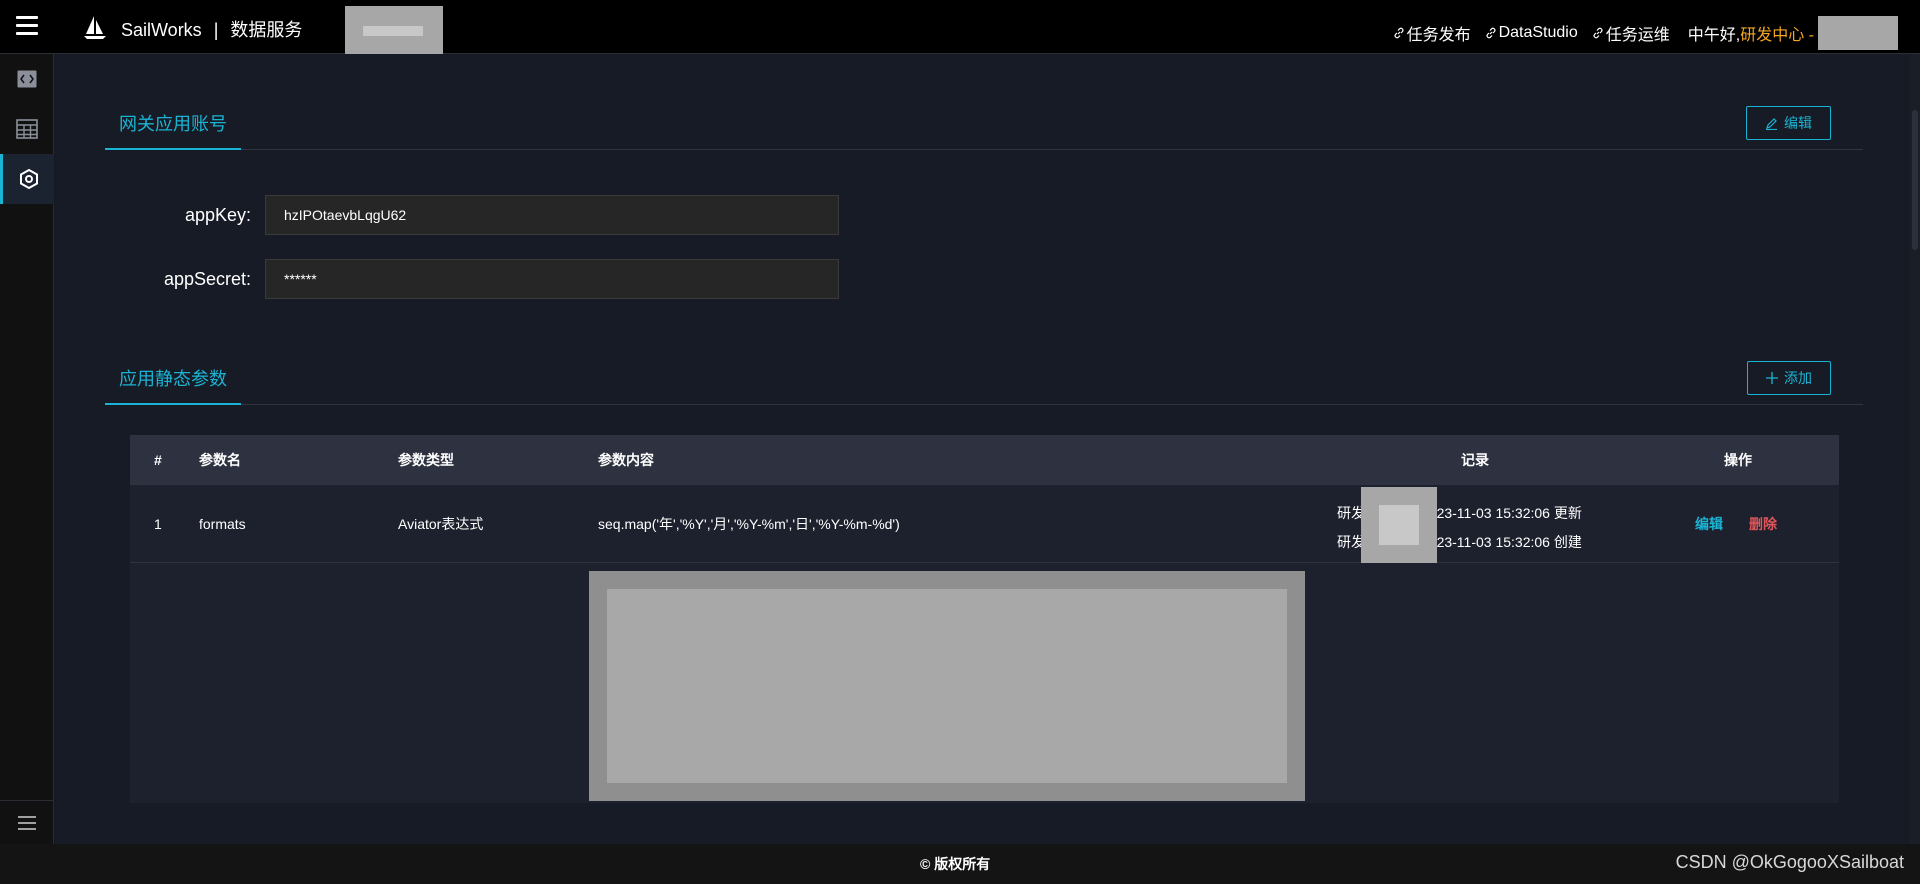  What do you see at coordinates (552, 215) in the screenshot?
I see `app-key-field: hzIPOtaevbLqgU62` at bounding box center [552, 215].